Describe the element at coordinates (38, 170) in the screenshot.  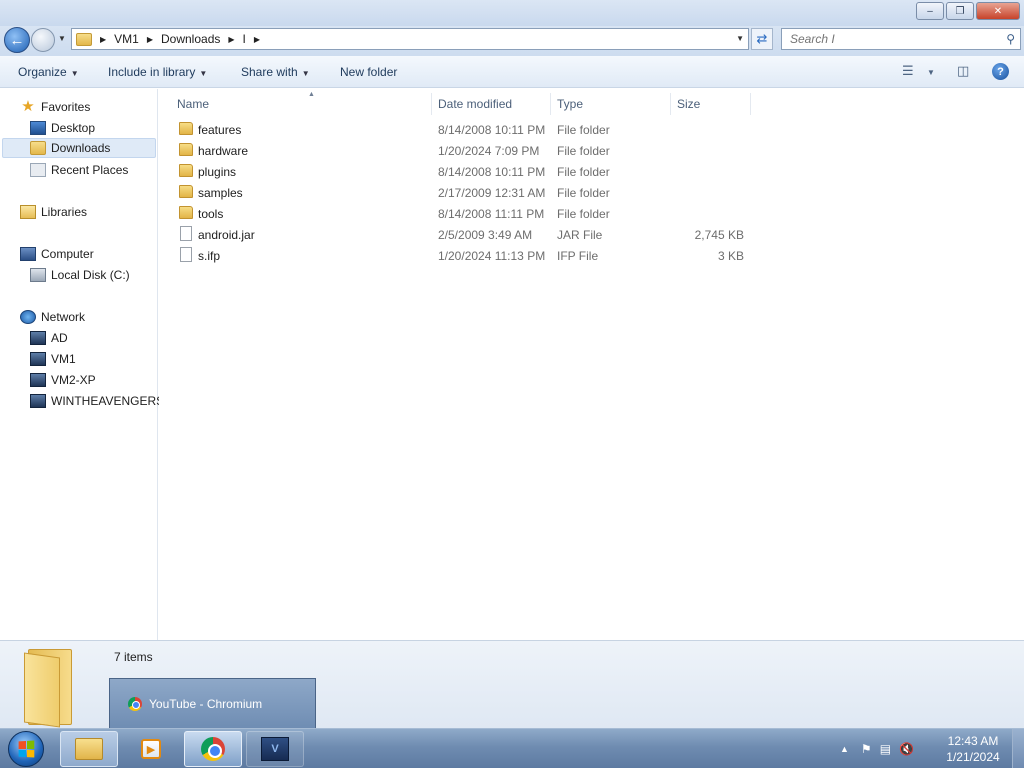
I see `recent-places-icon` at that location.